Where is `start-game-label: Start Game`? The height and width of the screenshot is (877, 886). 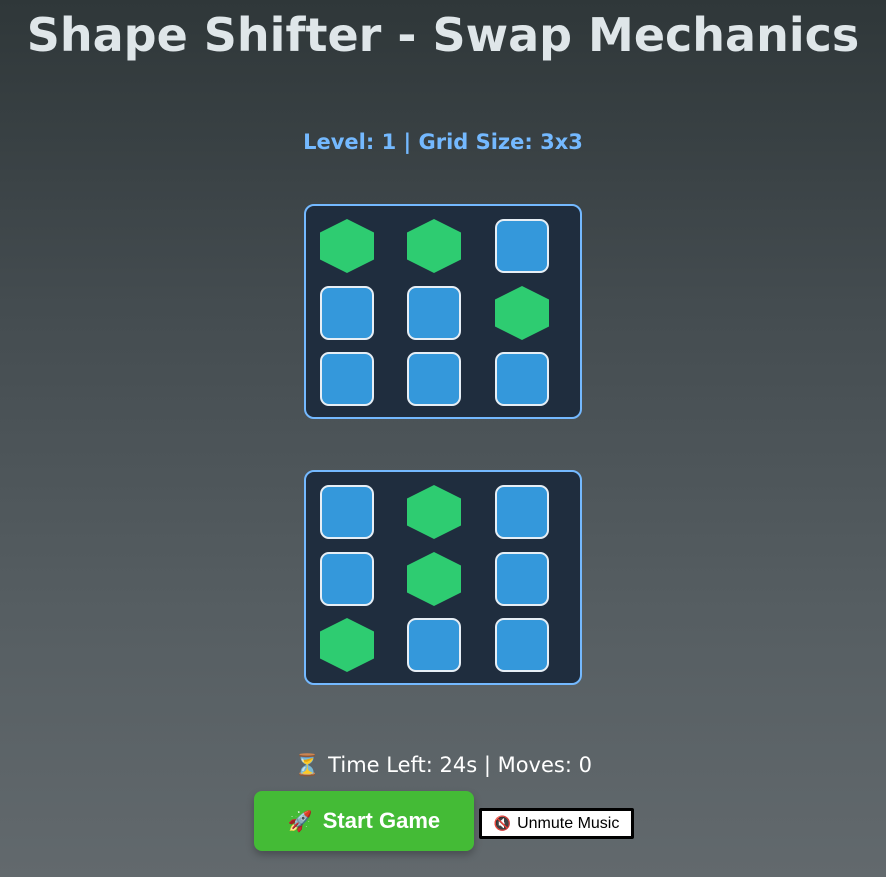
start-game-label: Start Game is located at coordinates (381, 820).